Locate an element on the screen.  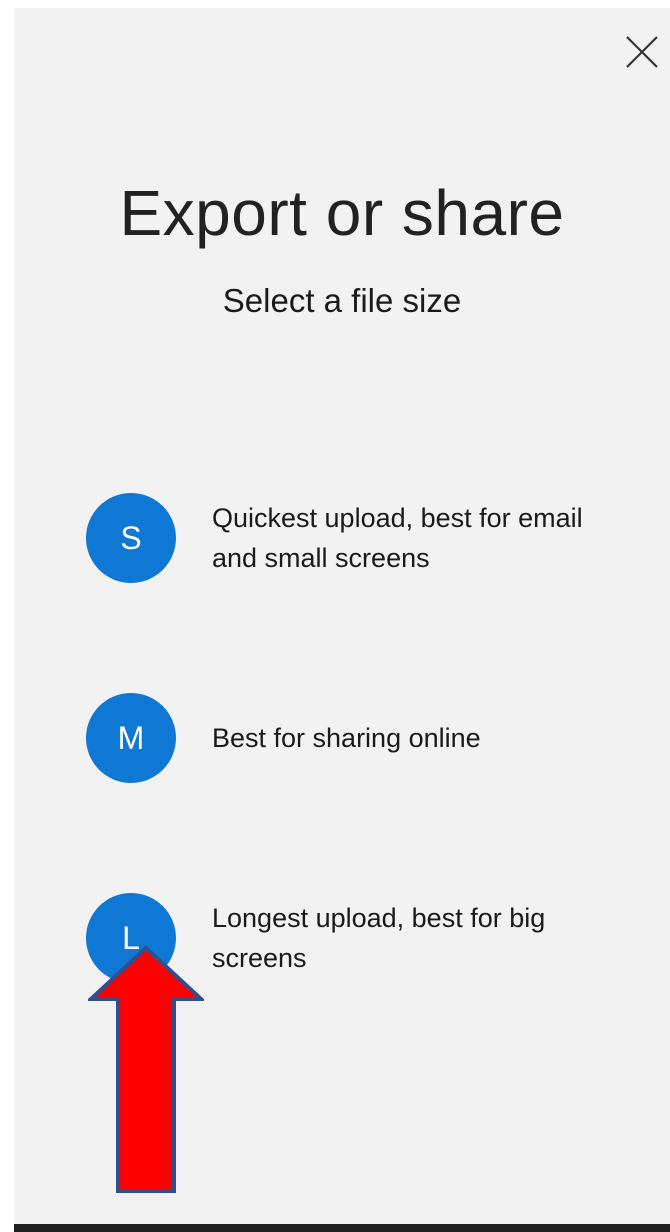
size-badge-small: S is located at coordinates (131, 538).